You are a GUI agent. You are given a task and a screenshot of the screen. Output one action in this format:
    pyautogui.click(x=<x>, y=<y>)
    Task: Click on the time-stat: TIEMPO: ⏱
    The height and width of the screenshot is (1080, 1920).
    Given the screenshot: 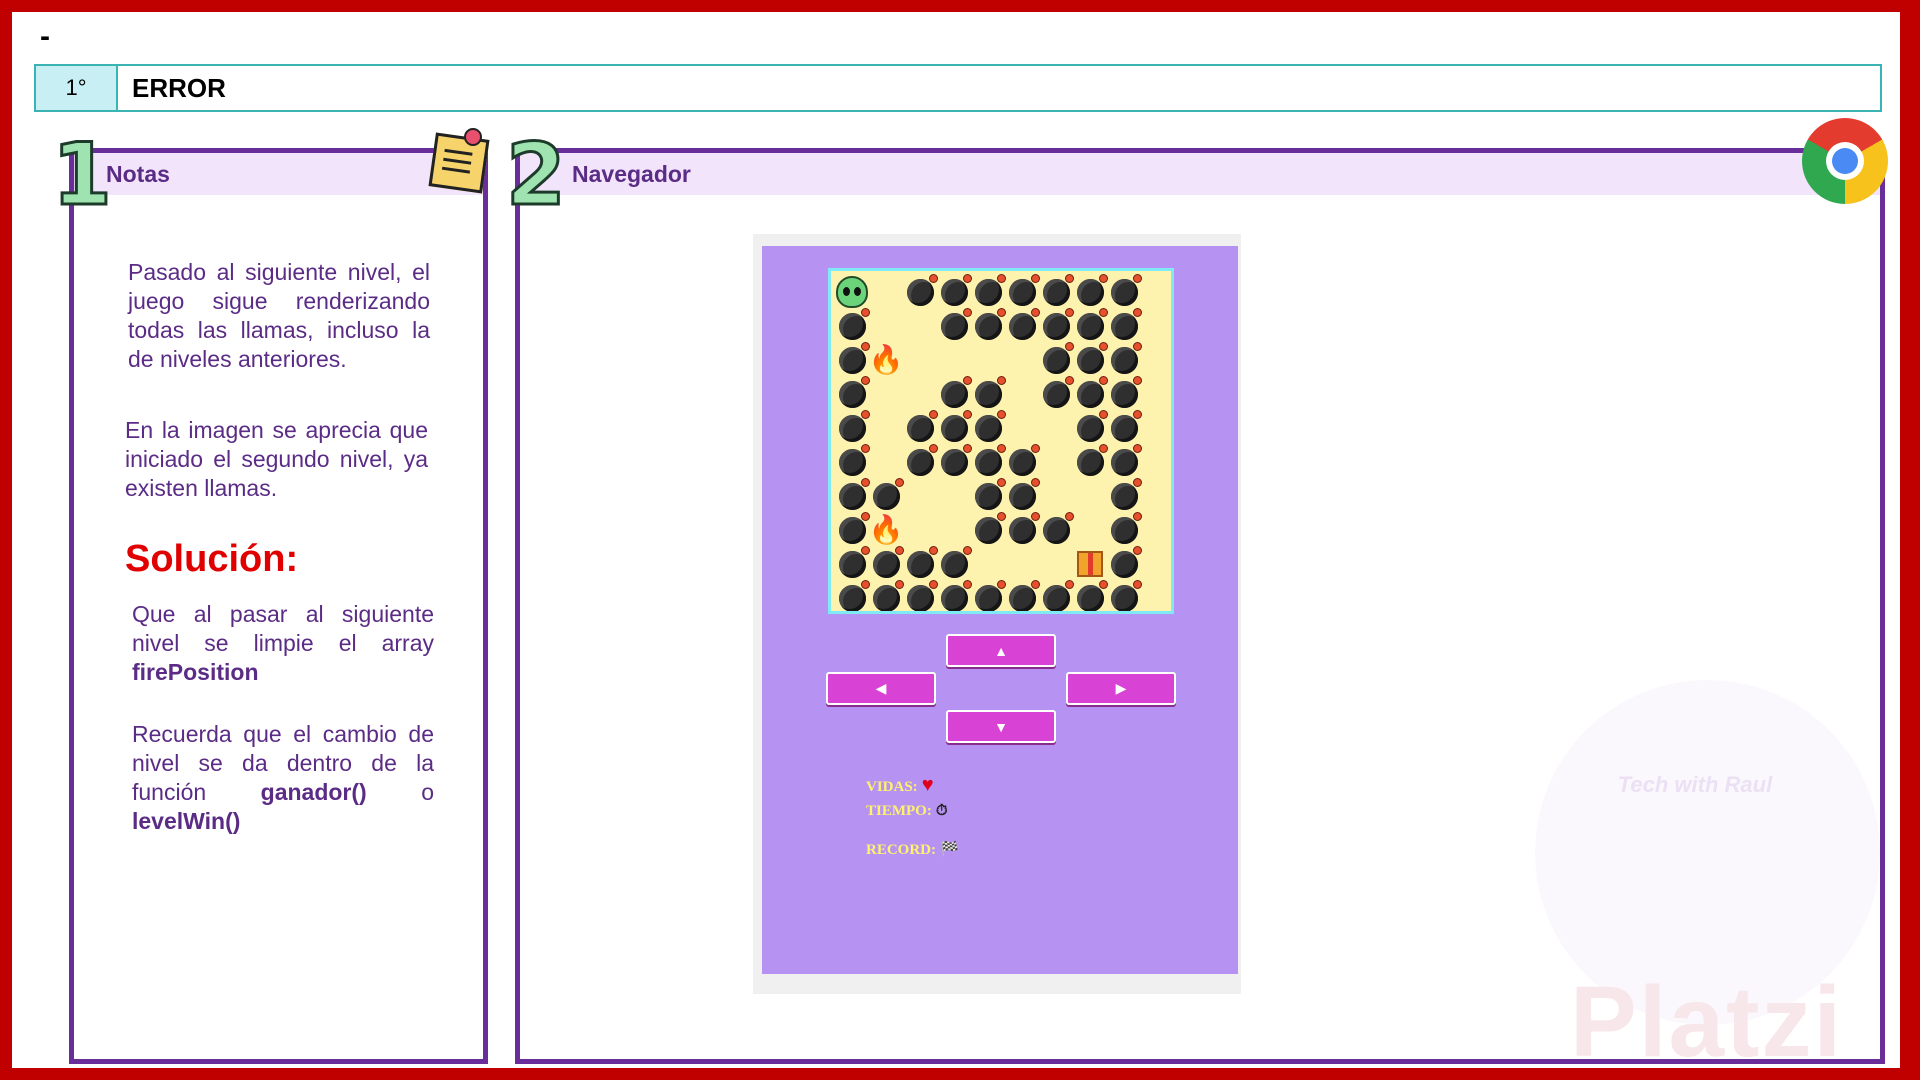 What is the action you would take?
    pyautogui.click(x=907, y=811)
    